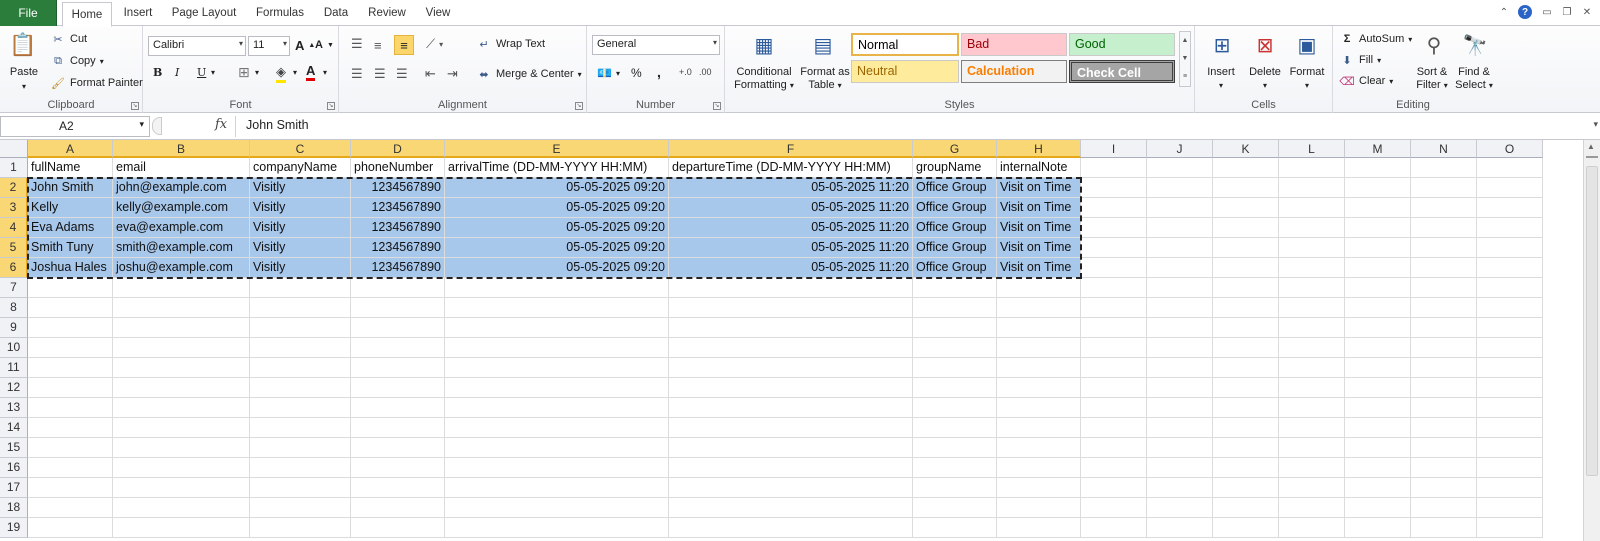  What do you see at coordinates (135, 106) in the screenshot?
I see `clipboard-launcher-icon: ↘` at bounding box center [135, 106].